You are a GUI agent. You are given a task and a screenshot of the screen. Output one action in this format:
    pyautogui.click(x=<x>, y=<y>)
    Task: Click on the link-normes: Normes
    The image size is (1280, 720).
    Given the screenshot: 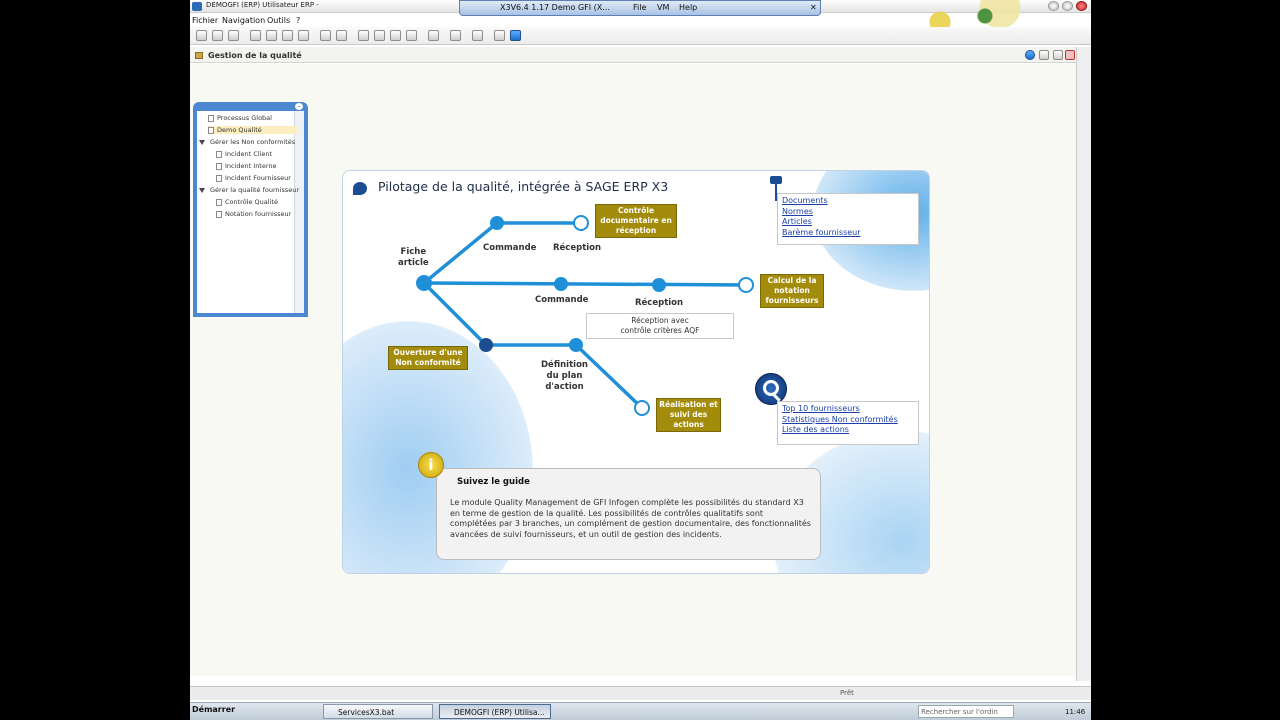 What is the action you would take?
    pyautogui.click(x=848, y=212)
    